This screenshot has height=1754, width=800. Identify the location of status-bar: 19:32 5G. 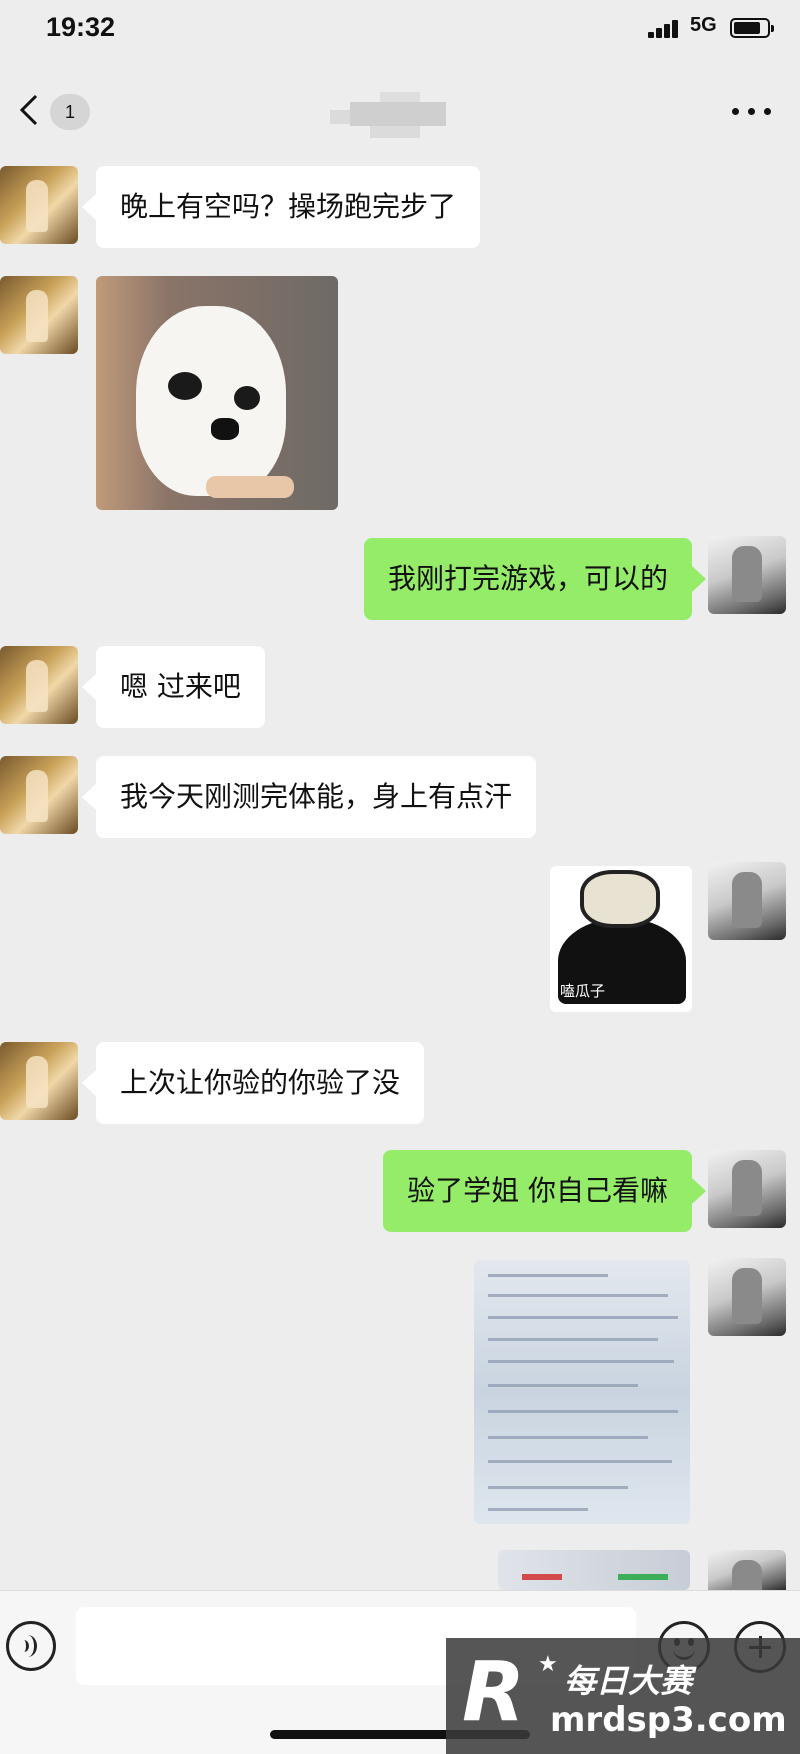
(400, 30).